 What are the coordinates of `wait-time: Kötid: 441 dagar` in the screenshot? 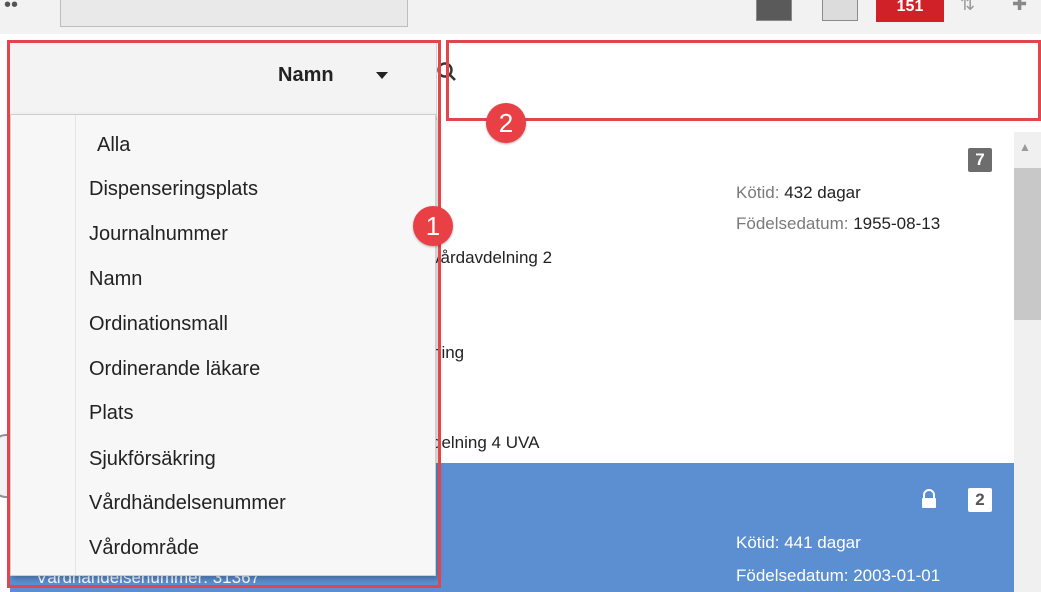 It's located at (798, 543).